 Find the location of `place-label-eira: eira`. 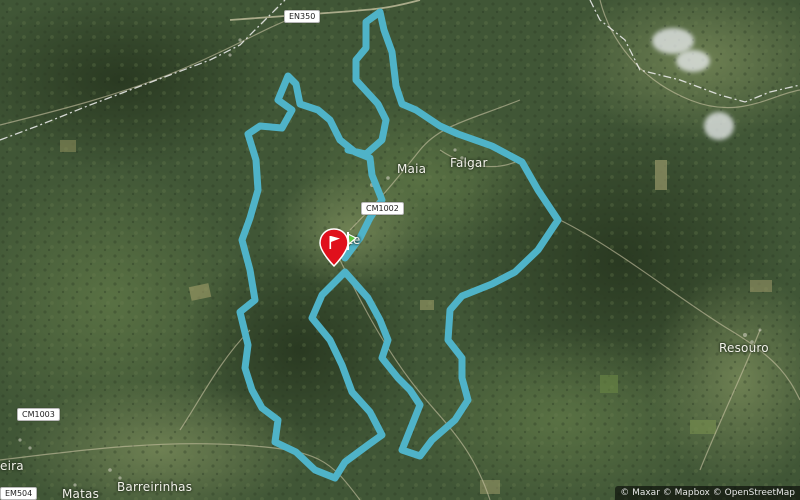

place-label-eira: eira is located at coordinates (12, 466).